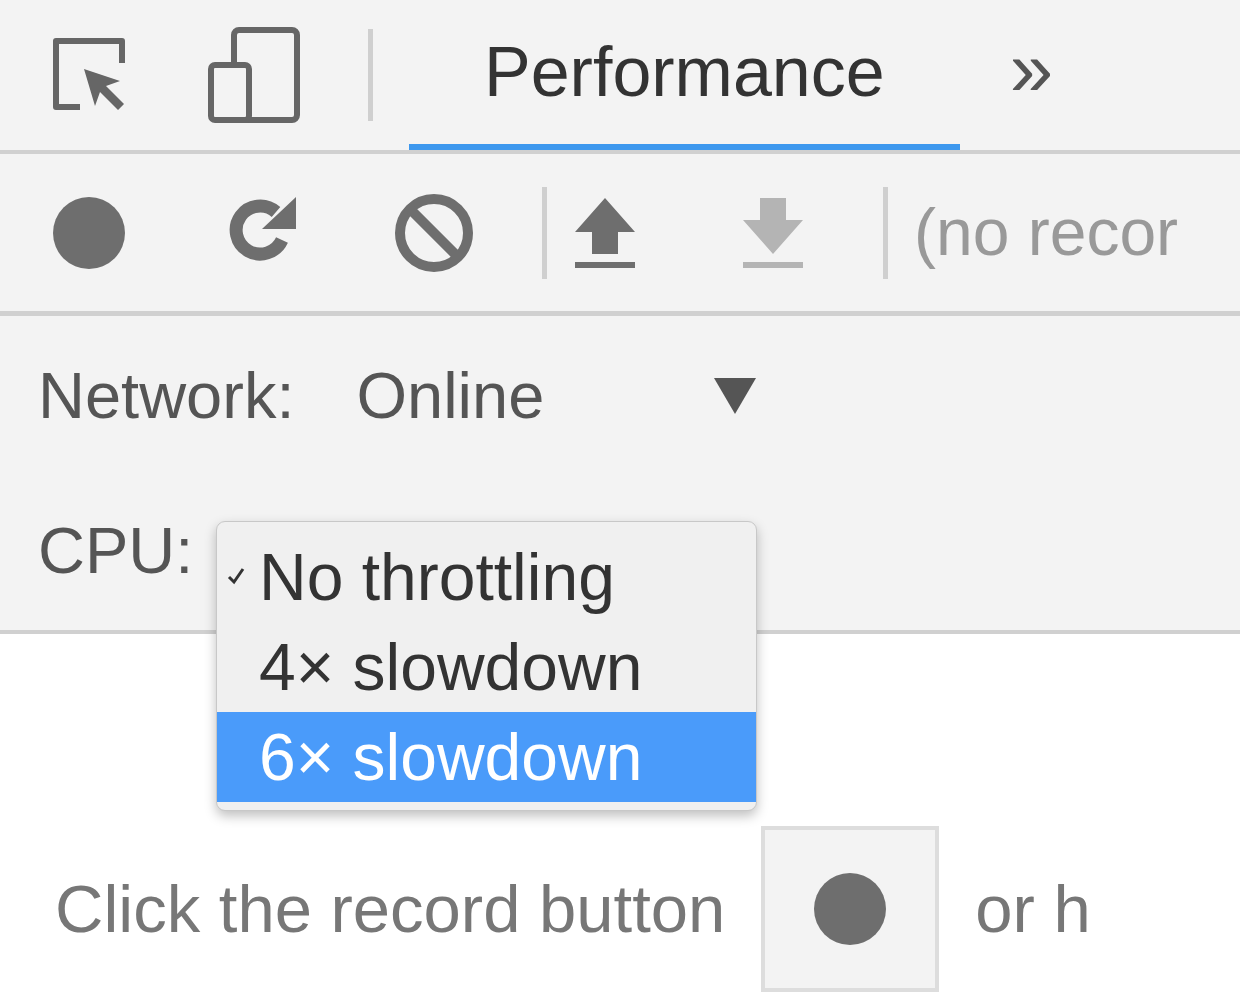 The width and height of the screenshot is (1240, 1002). I want to click on hint-text: Click the record button, so click(390, 908).